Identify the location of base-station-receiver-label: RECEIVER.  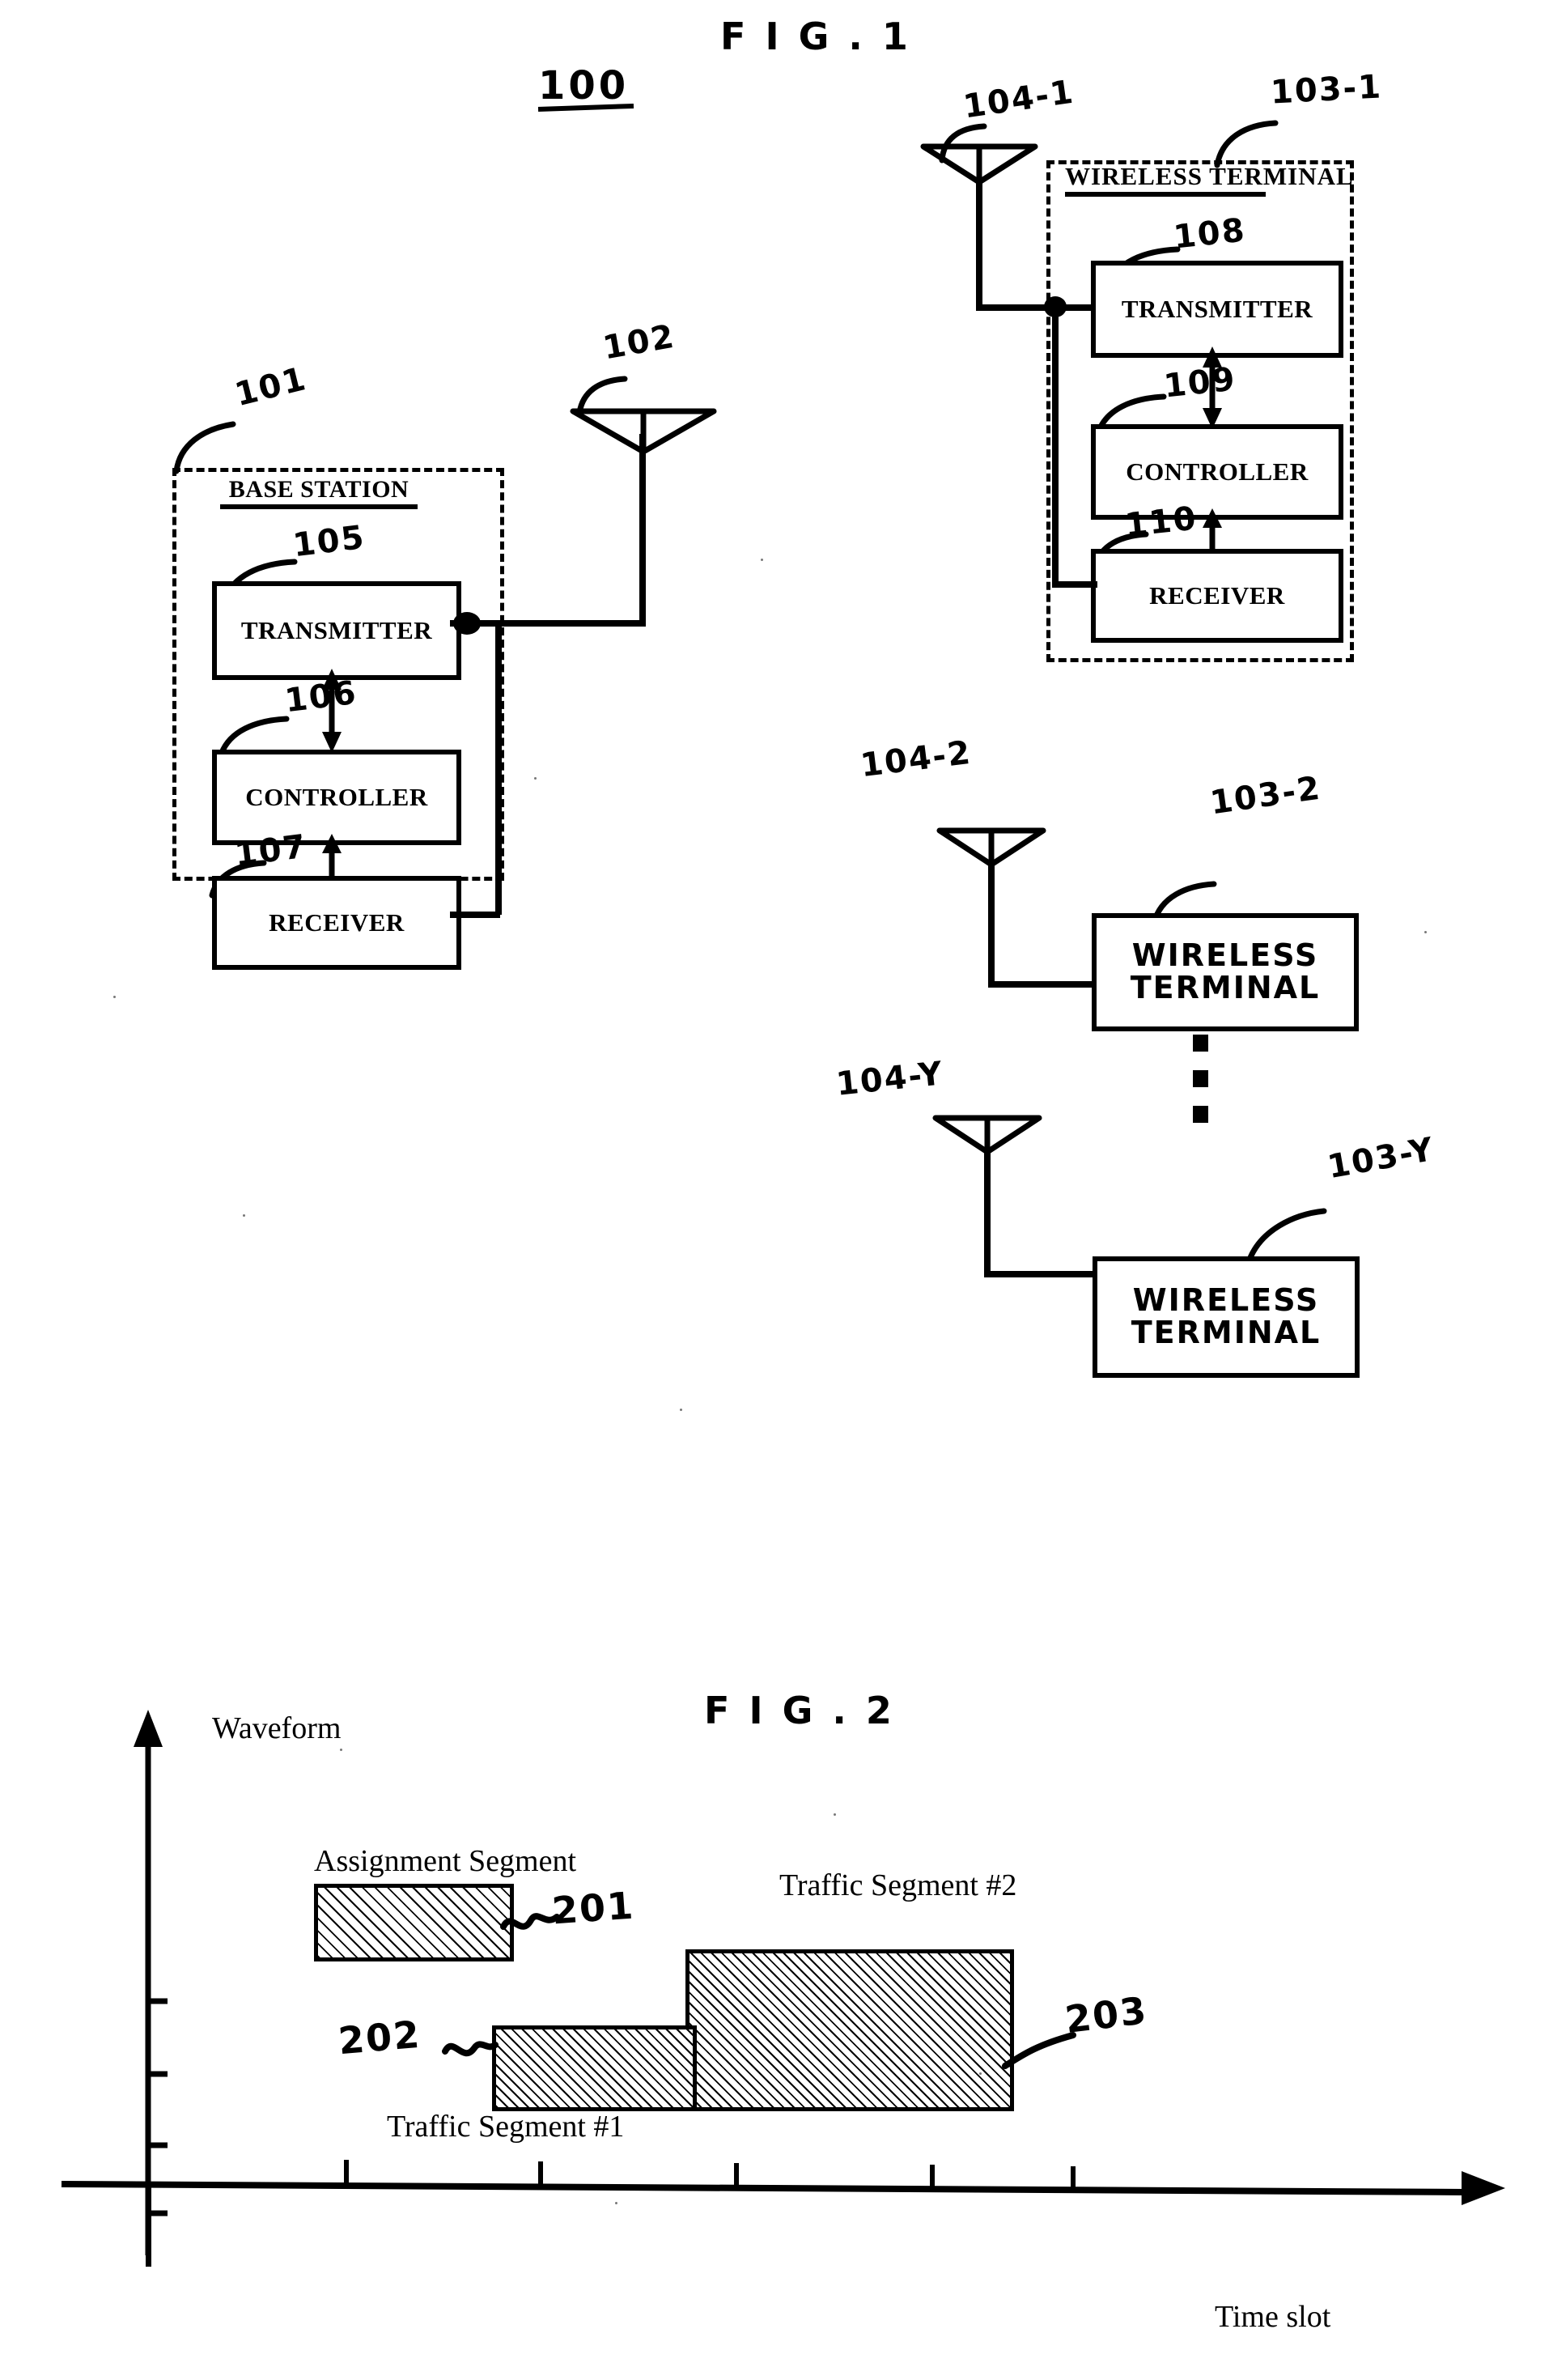
(337, 922).